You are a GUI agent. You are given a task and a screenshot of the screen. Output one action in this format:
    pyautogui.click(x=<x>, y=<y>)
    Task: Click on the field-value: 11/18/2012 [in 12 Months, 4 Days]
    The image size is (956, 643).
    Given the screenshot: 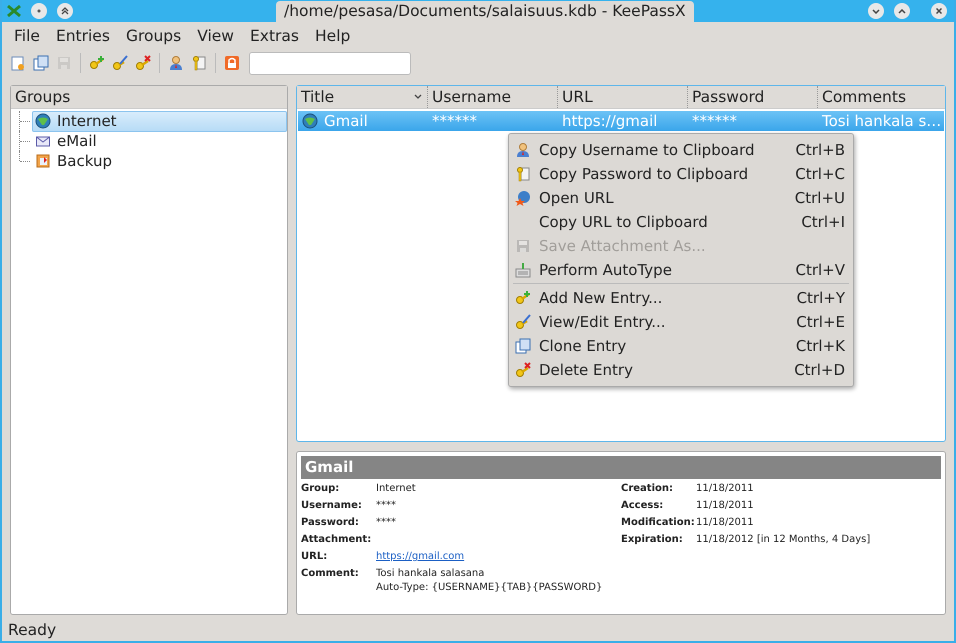 What is the action you would take?
    pyautogui.click(x=783, y=539)
    